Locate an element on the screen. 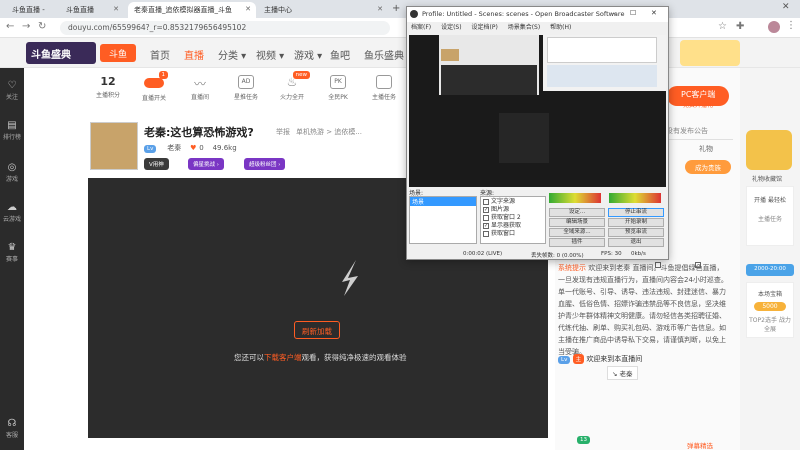 The image size is (800, 450). tool-pk: PK 全民PK is located at coordinates (338, 88).